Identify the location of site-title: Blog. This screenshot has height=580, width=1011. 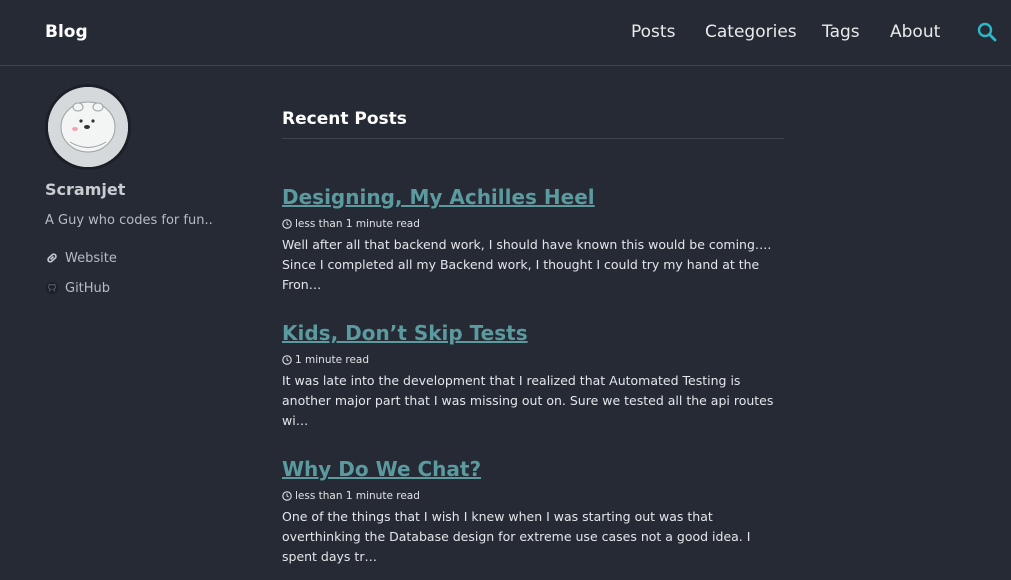
(66, 32).